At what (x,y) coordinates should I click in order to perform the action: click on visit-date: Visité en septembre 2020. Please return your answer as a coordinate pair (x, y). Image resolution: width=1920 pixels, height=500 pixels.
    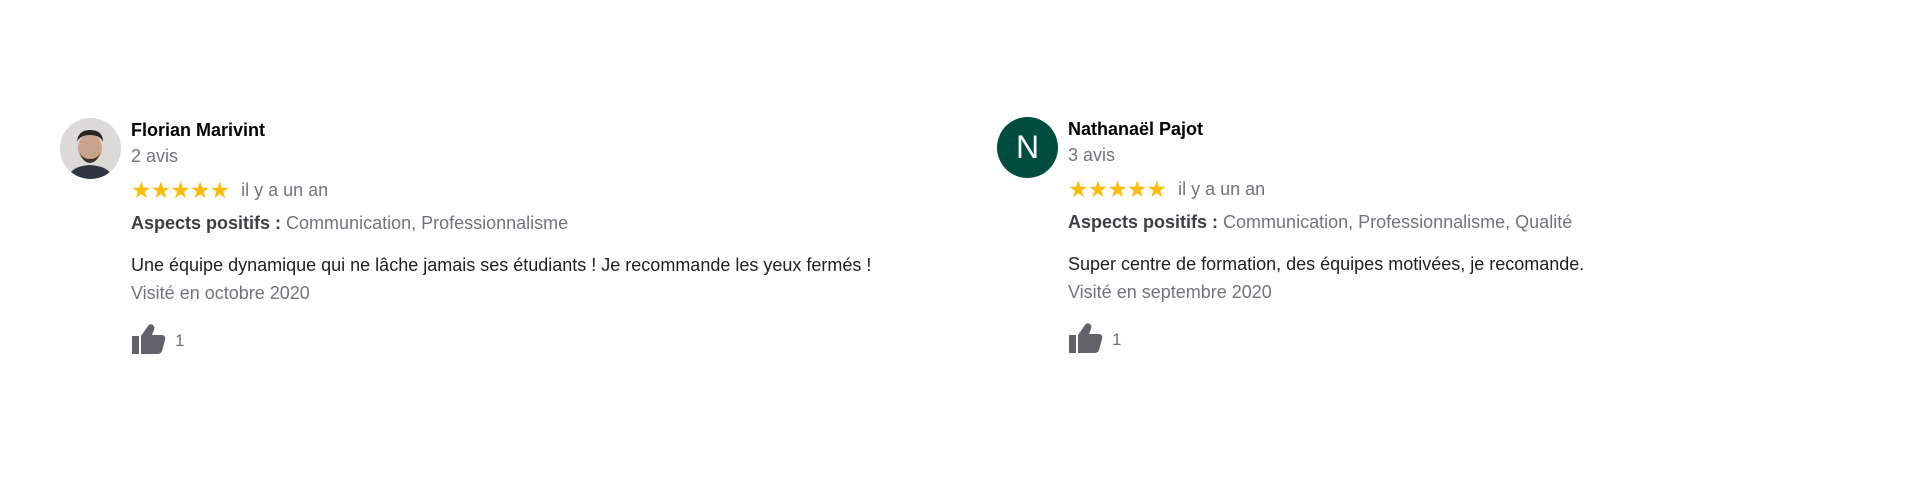
    Looking at the image, I should click on (1170, 292).